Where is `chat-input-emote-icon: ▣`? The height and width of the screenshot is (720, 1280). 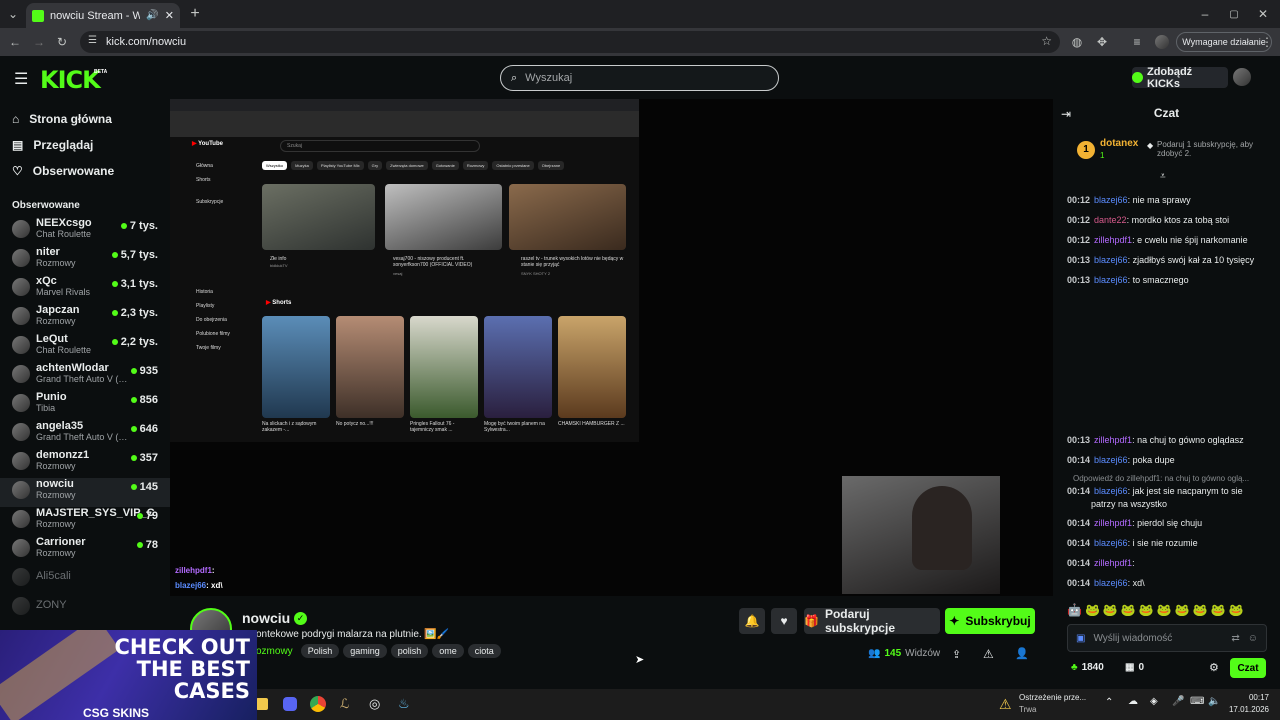 chat-input-emote-icon: ▣ is located at coordinates (1080, 638).